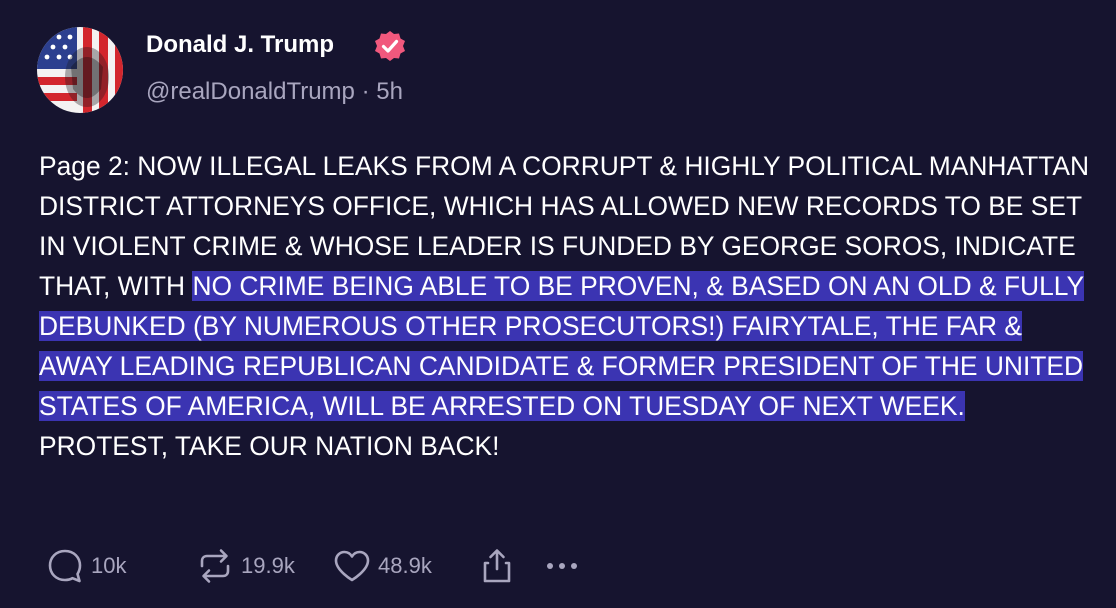 The image size is (1116, 608). What do you see at coordinates (352, 566) in the screenshot?
I see `heart-icon` at bounding box center [352, 566].